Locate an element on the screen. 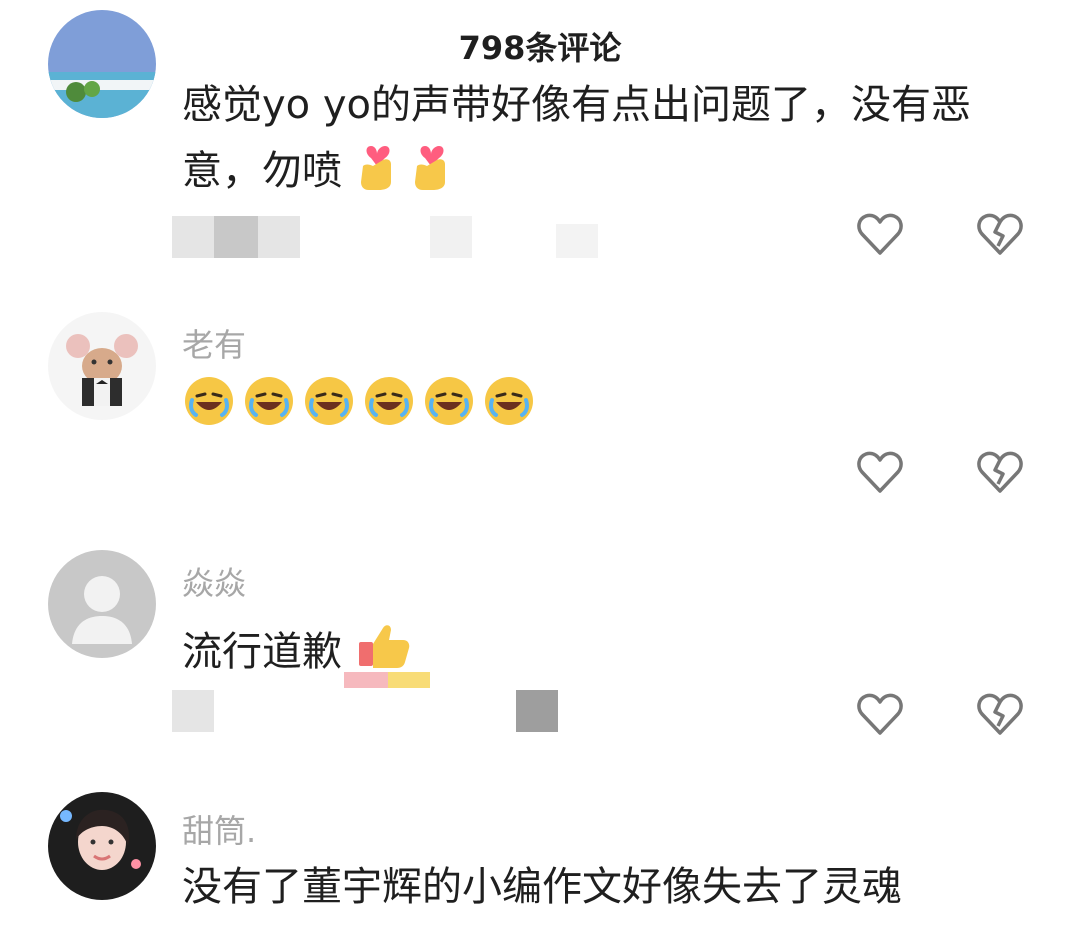 This screenshot has width=1080, height=927. comment-text-content: 感觉yo yo的声带好像有点出问题了，没有恶意，勿喷 is located at coordinates (577, 138).